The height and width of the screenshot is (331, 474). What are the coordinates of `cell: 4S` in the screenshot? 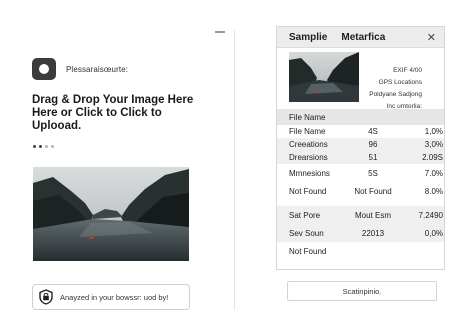 It's located at (373, 131).